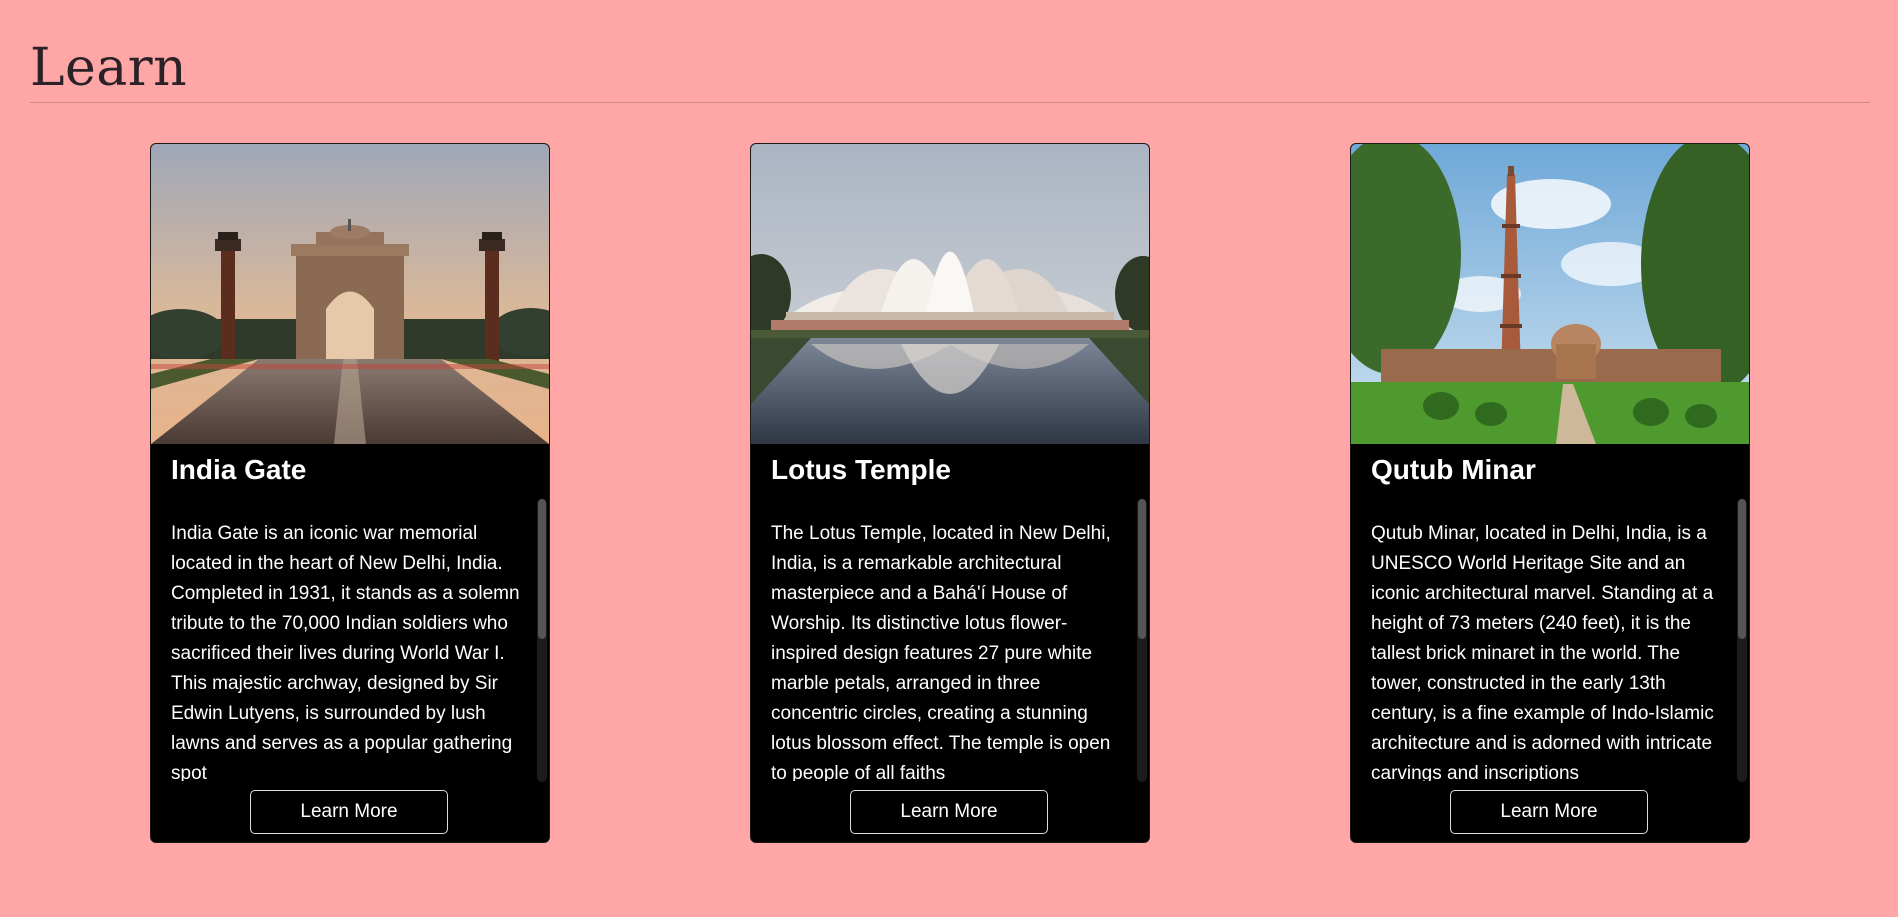  I want to click on card-title: Qutub Minar, so click(1453, 469).